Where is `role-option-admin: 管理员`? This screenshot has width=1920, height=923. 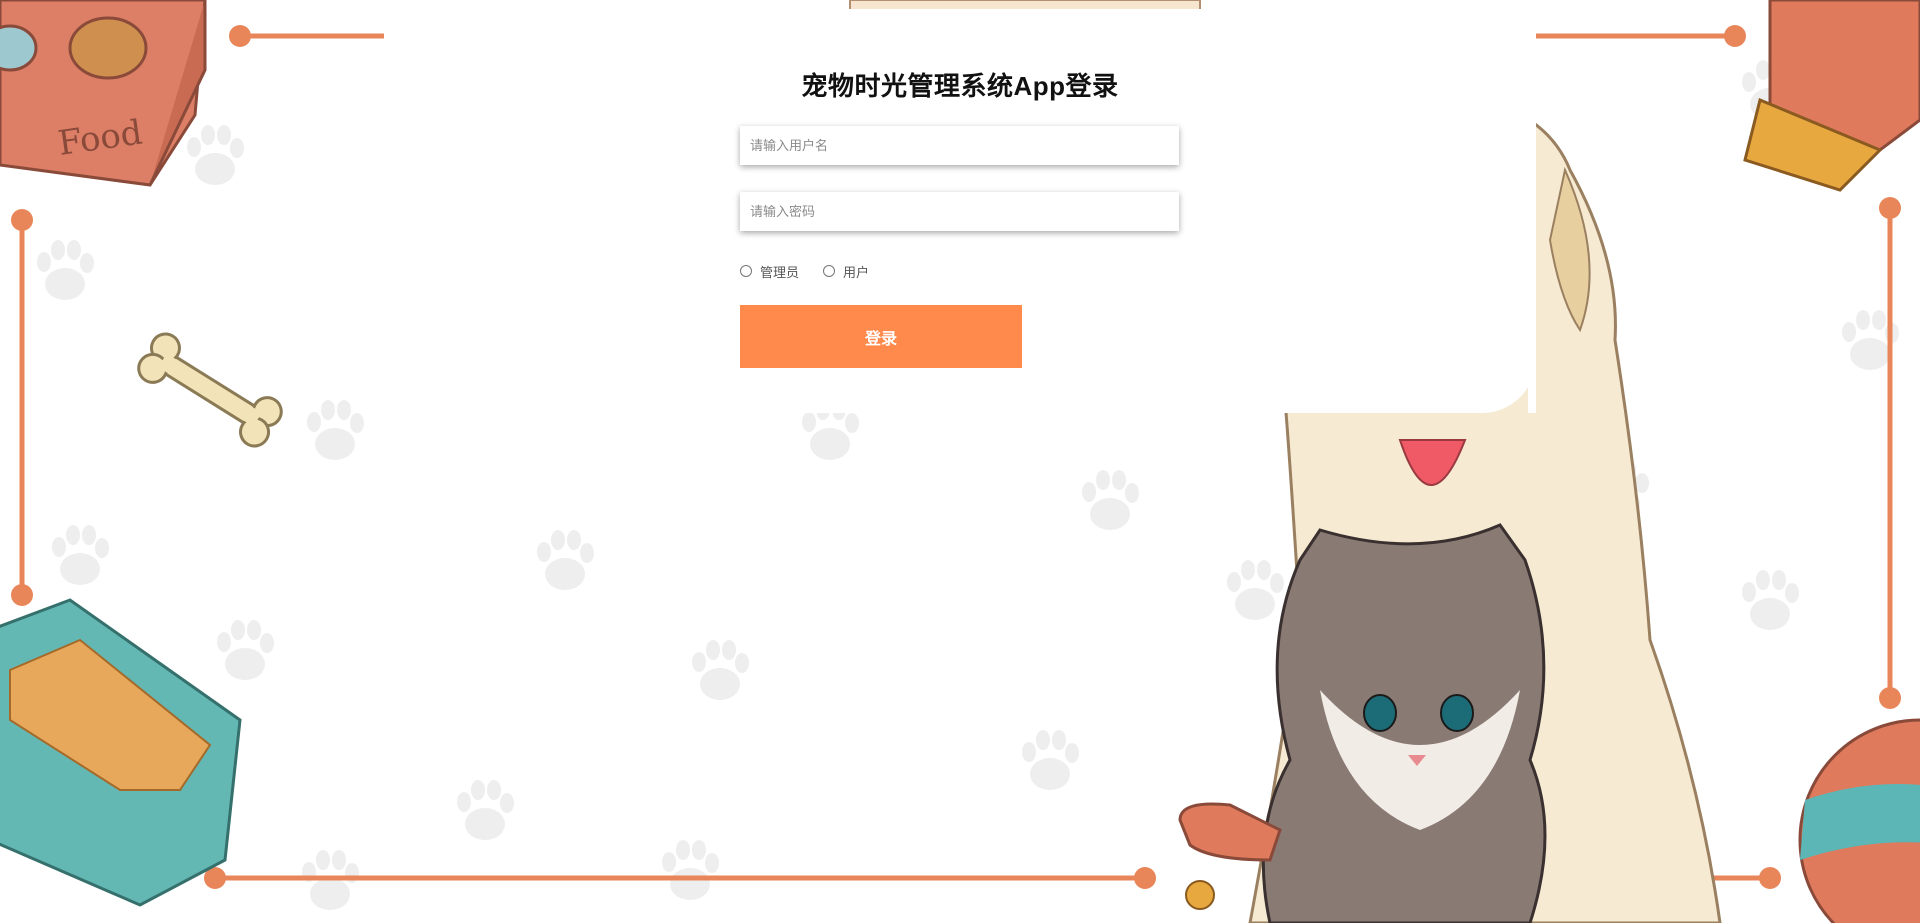 role-option-admin: 管理员 is located at coordinates (769, 271).